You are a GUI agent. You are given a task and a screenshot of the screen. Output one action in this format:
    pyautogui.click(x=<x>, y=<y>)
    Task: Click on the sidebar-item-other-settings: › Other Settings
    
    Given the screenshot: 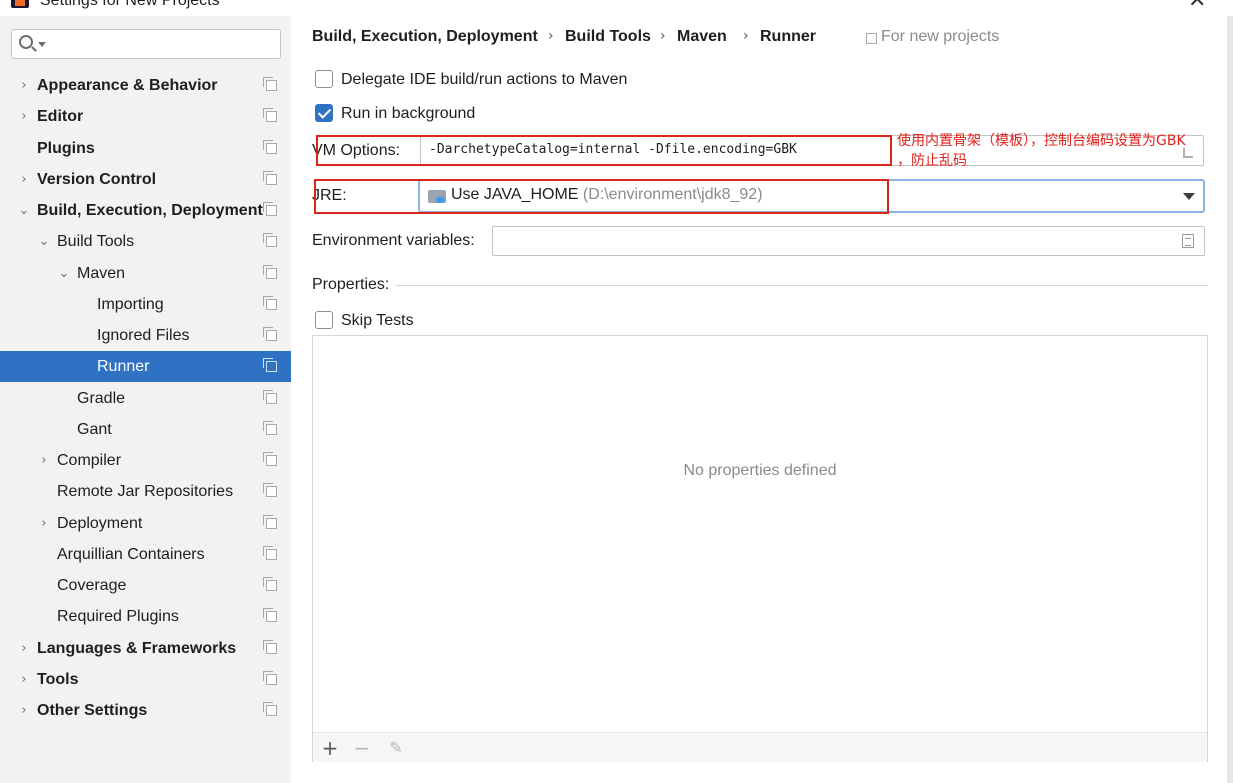 What is the action you would take?
    pyautogui.click(x=145, y=710)
    